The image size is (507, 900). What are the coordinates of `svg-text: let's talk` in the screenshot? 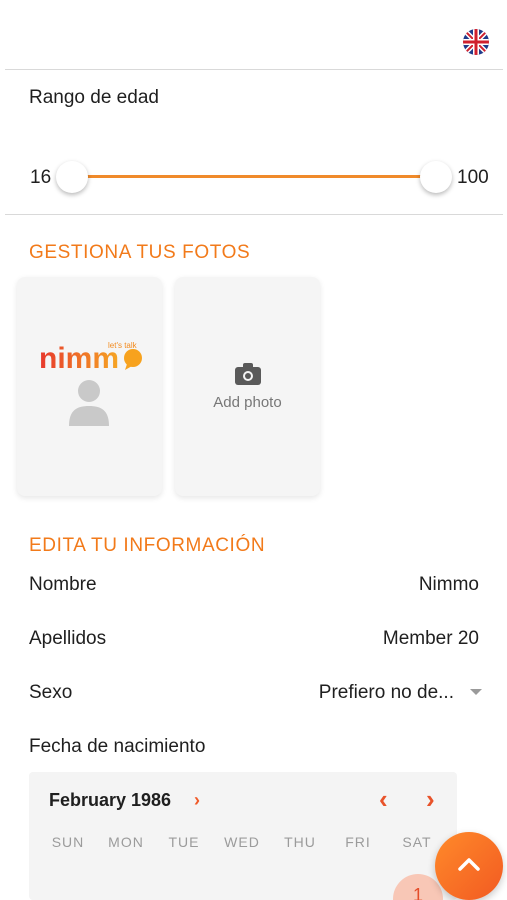 It's located at (123, 345).